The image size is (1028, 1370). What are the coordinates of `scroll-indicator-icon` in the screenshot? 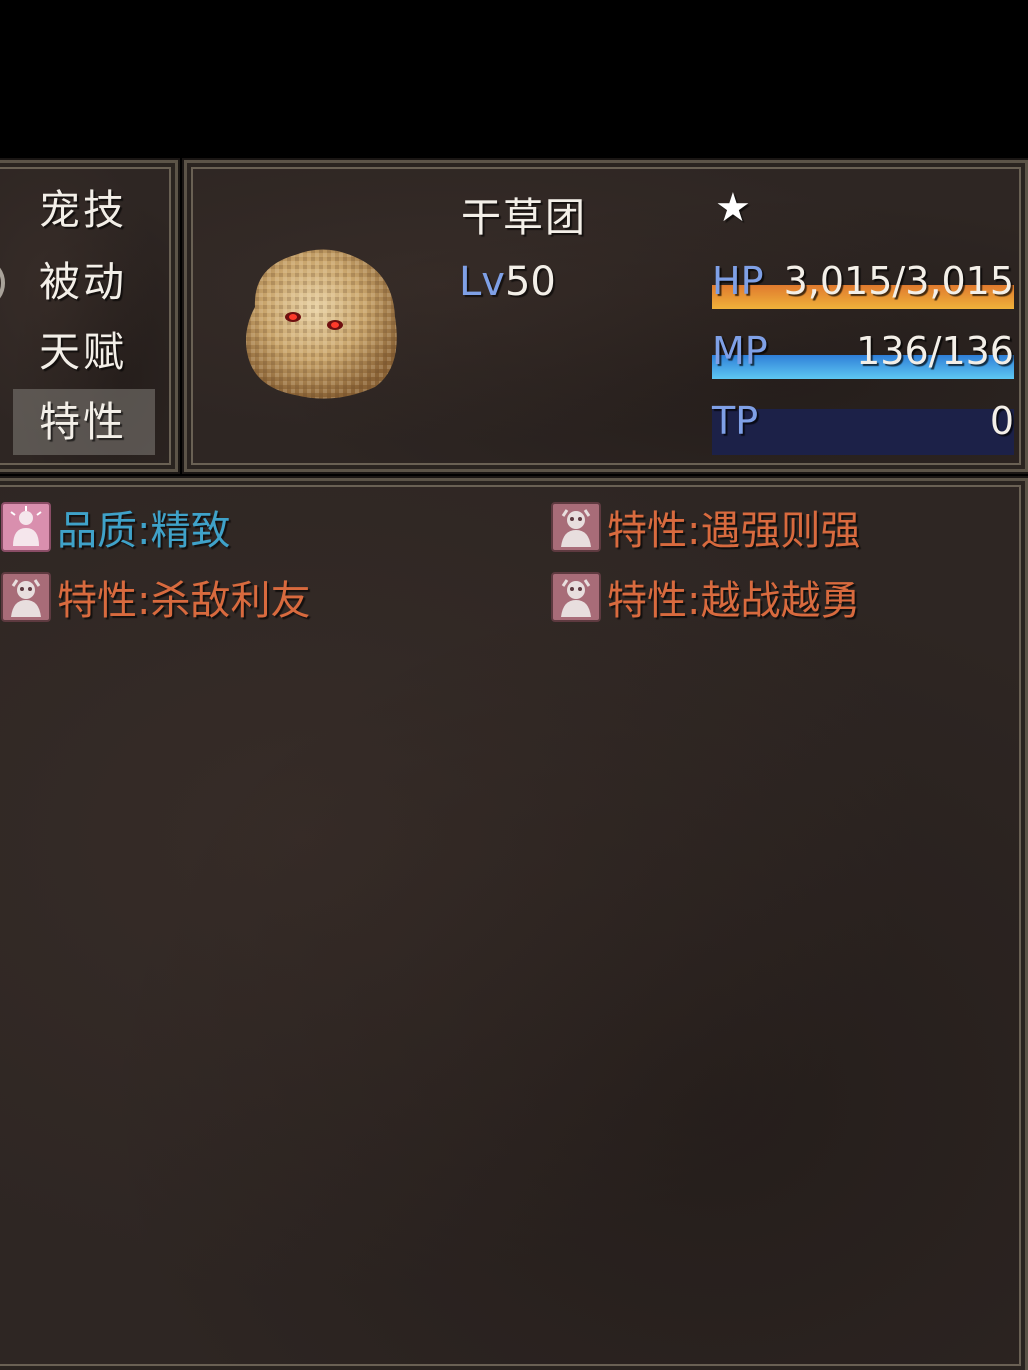 It's located at (2, 283).